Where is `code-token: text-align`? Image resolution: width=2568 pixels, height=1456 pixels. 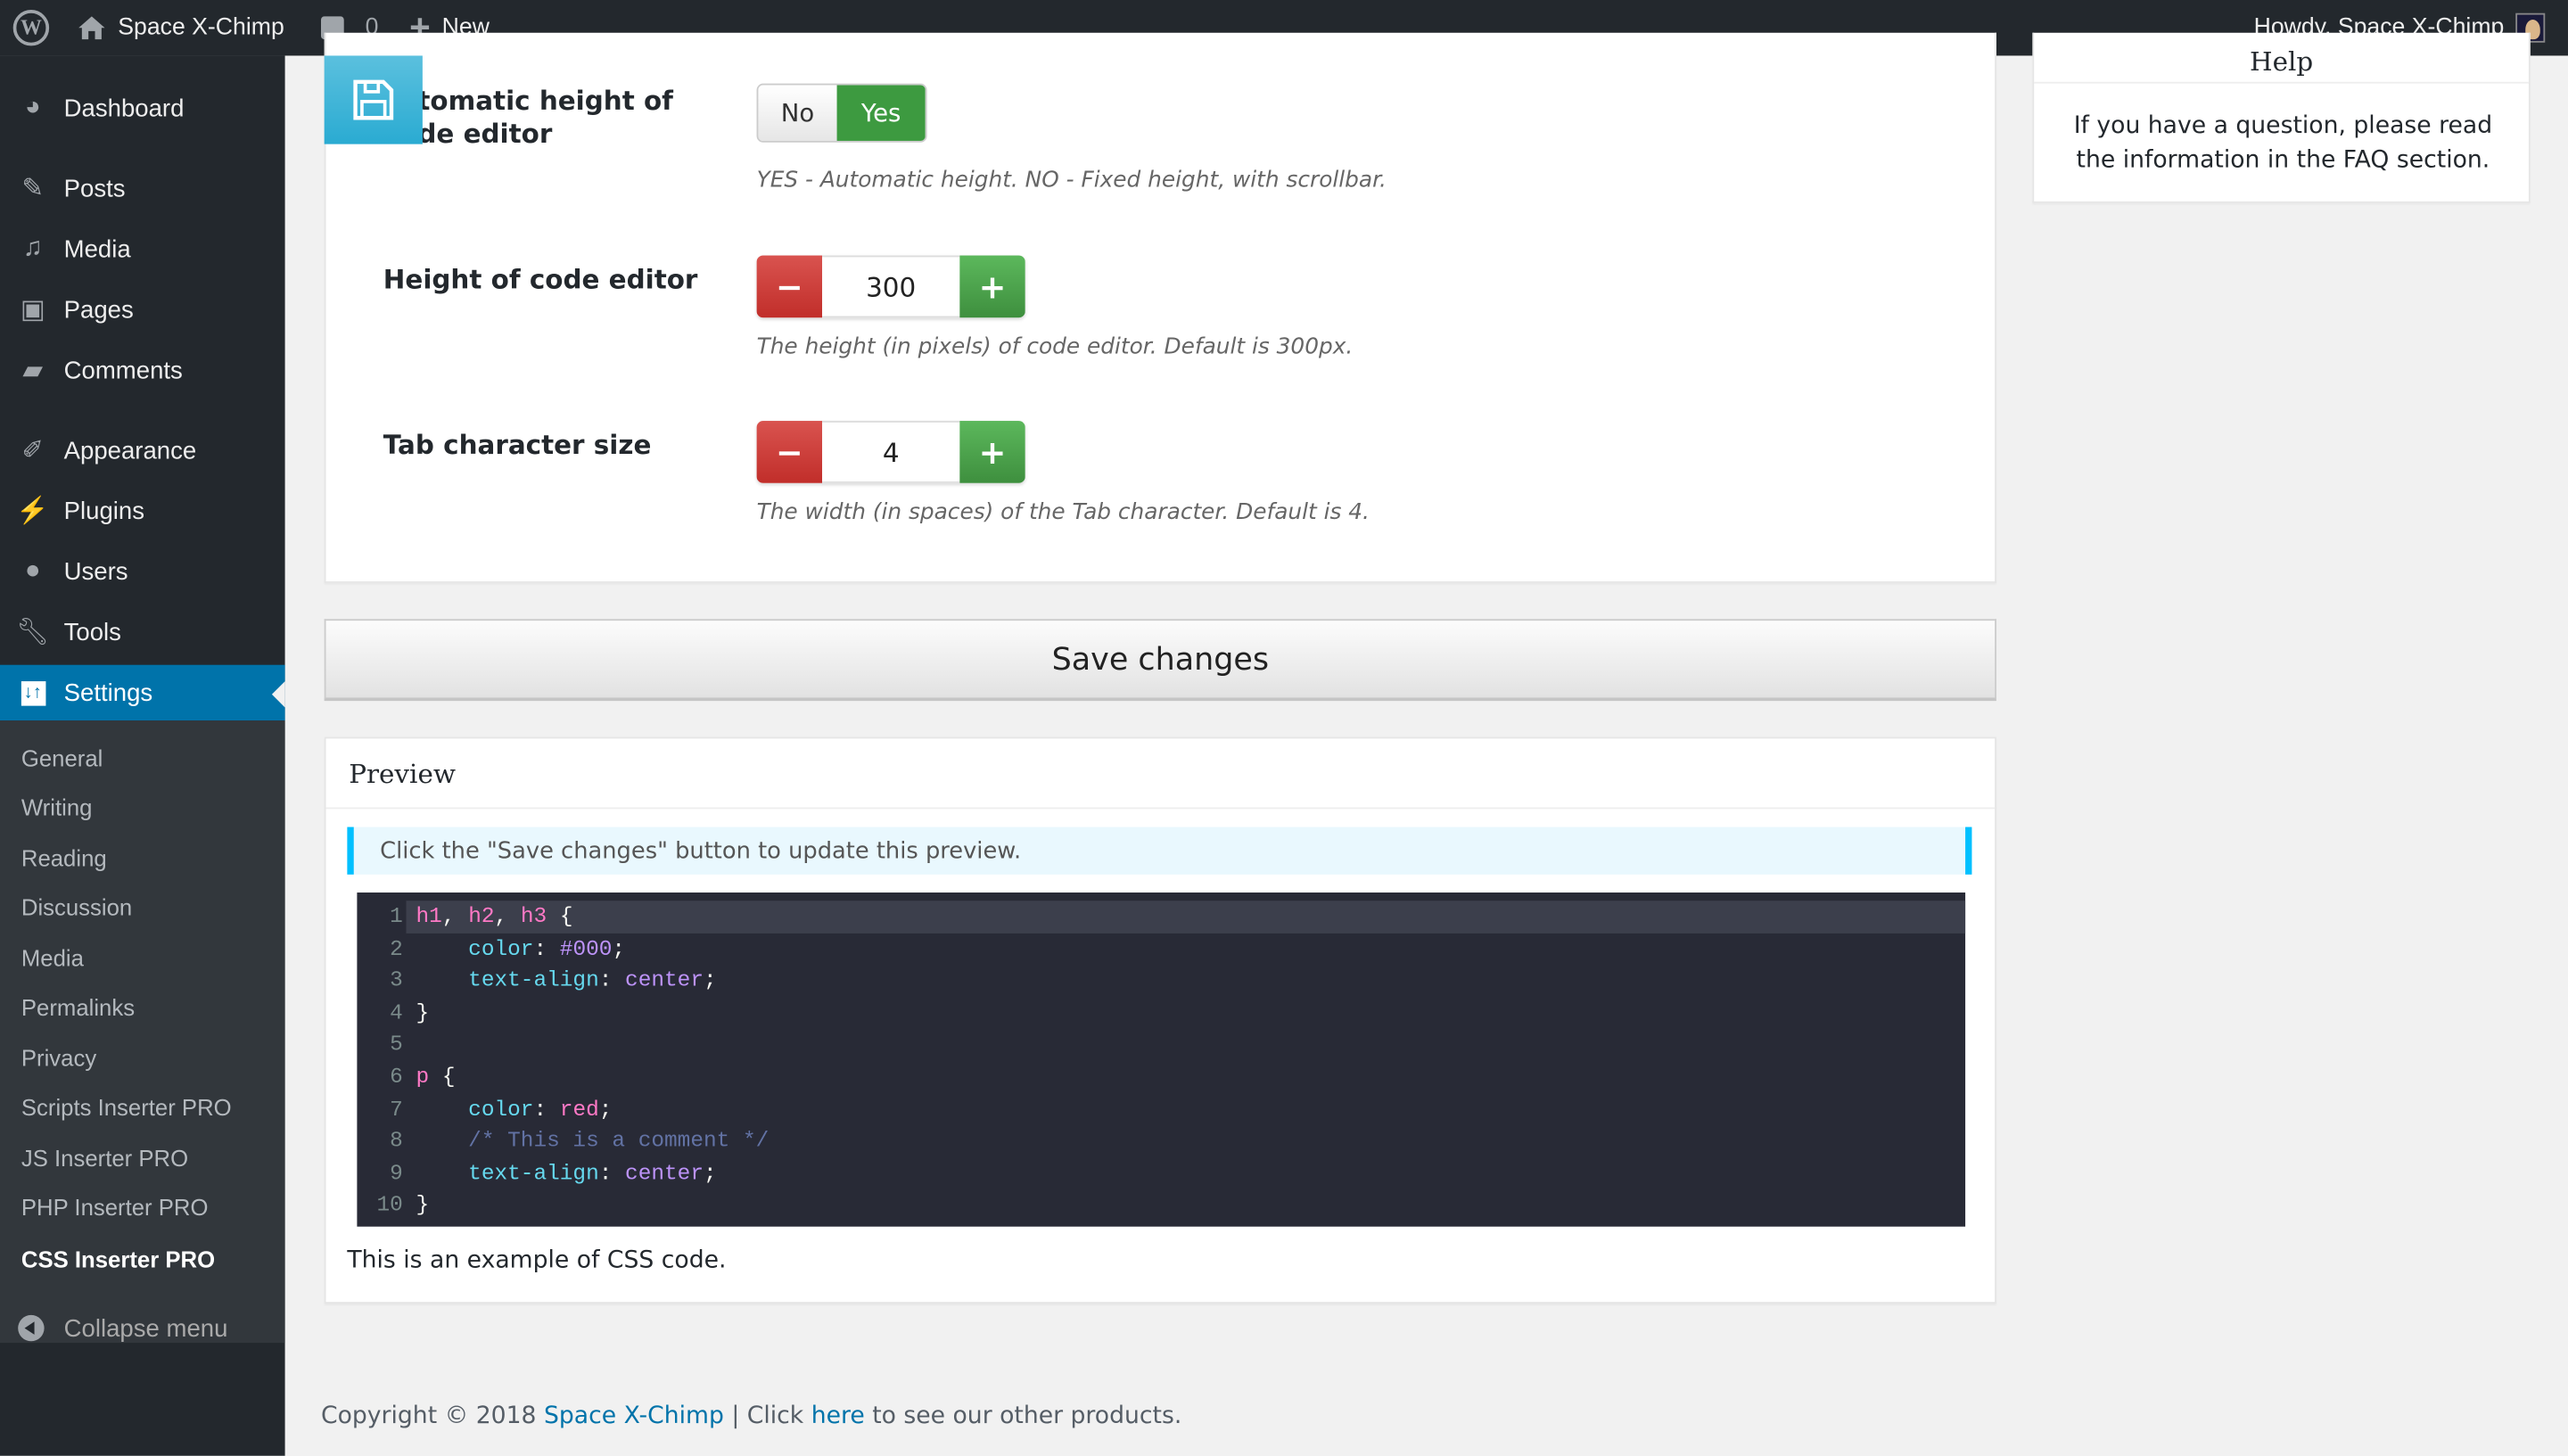
code-token: text-align is located at coordinates (533, 1173).